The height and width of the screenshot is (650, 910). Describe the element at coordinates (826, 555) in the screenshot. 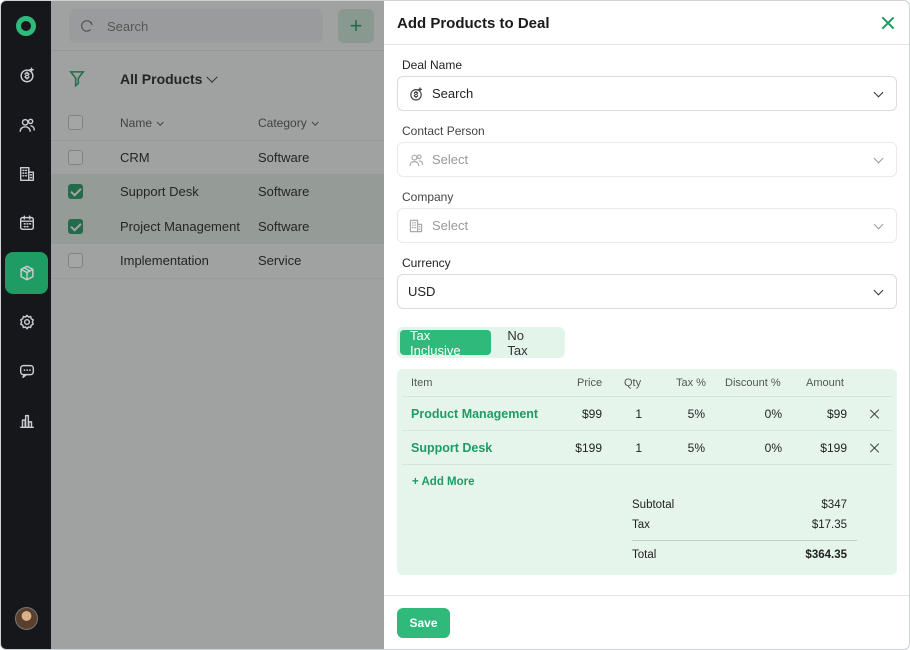

I see `total-value: $364.35` at that location.